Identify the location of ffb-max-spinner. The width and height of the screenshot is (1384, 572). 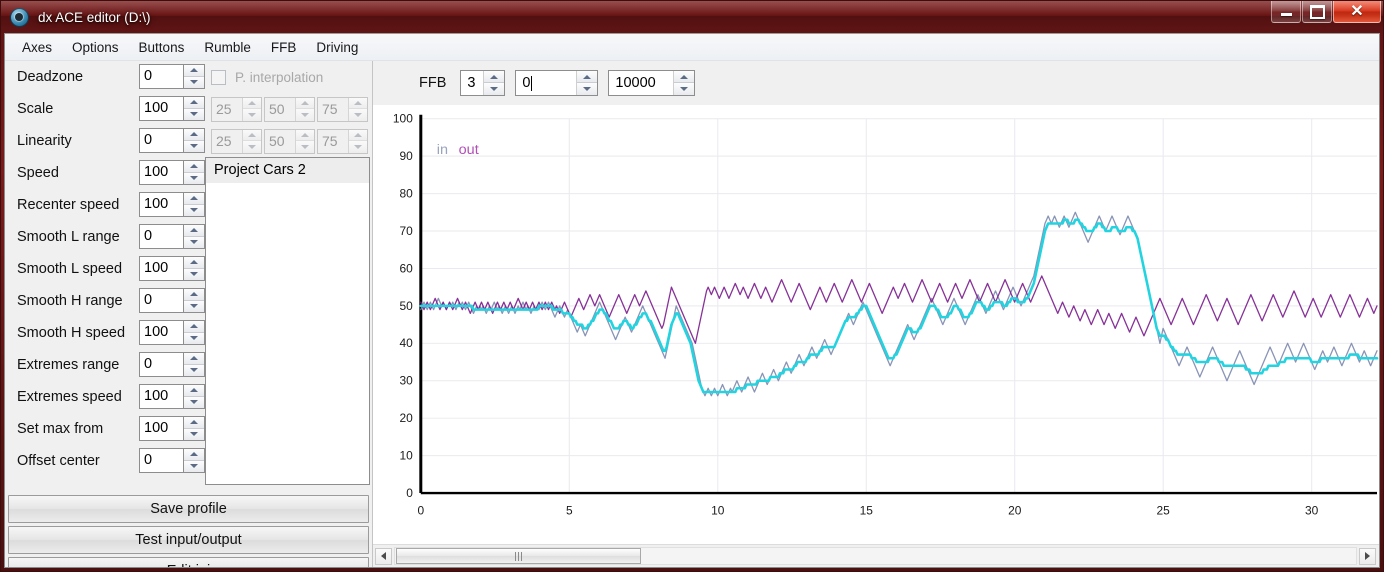
(684, 83).